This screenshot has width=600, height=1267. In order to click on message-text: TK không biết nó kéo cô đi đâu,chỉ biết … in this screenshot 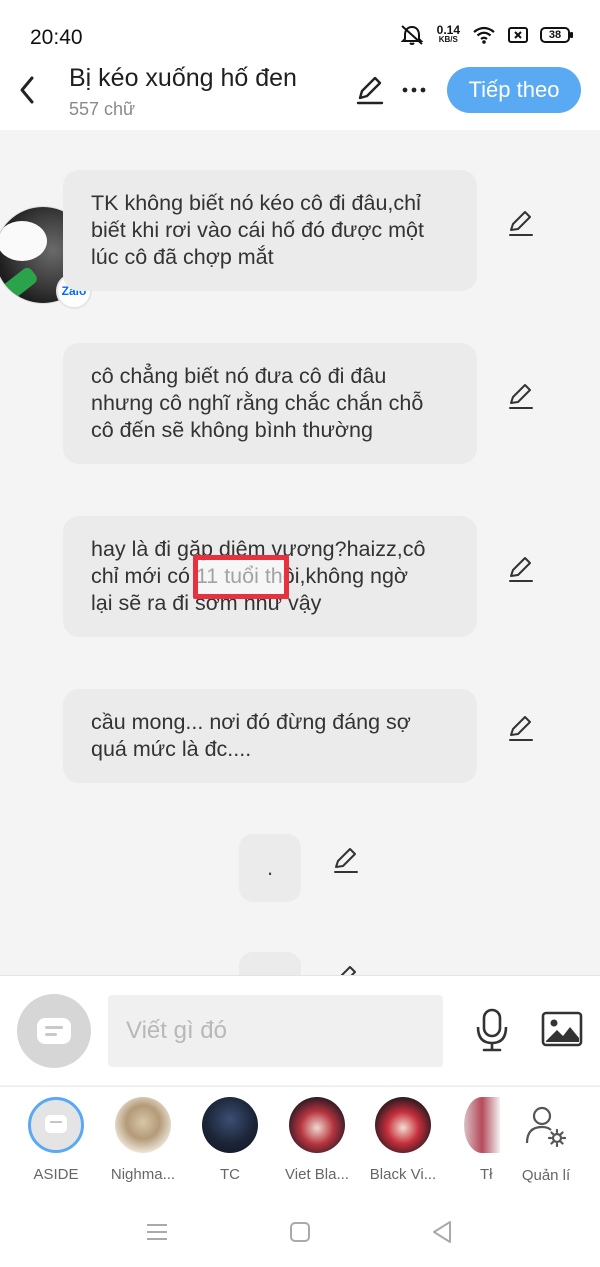, I will do `click(257, 230)`.